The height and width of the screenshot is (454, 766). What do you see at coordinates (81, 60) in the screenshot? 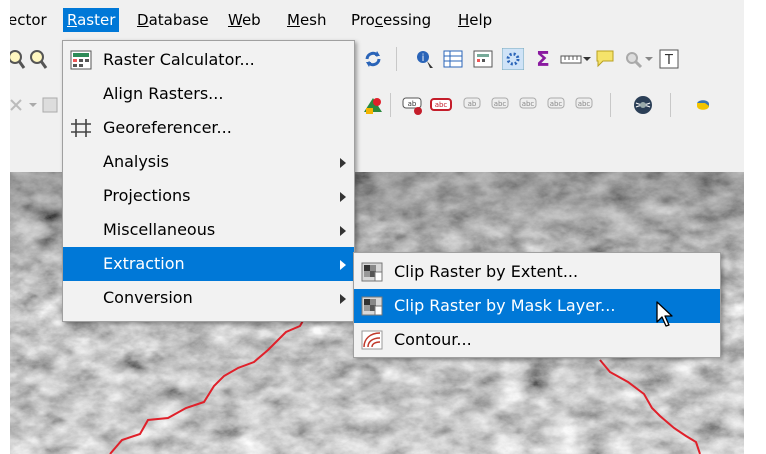
I see `raster-calculator-icon` at bounding box center [81, 60].